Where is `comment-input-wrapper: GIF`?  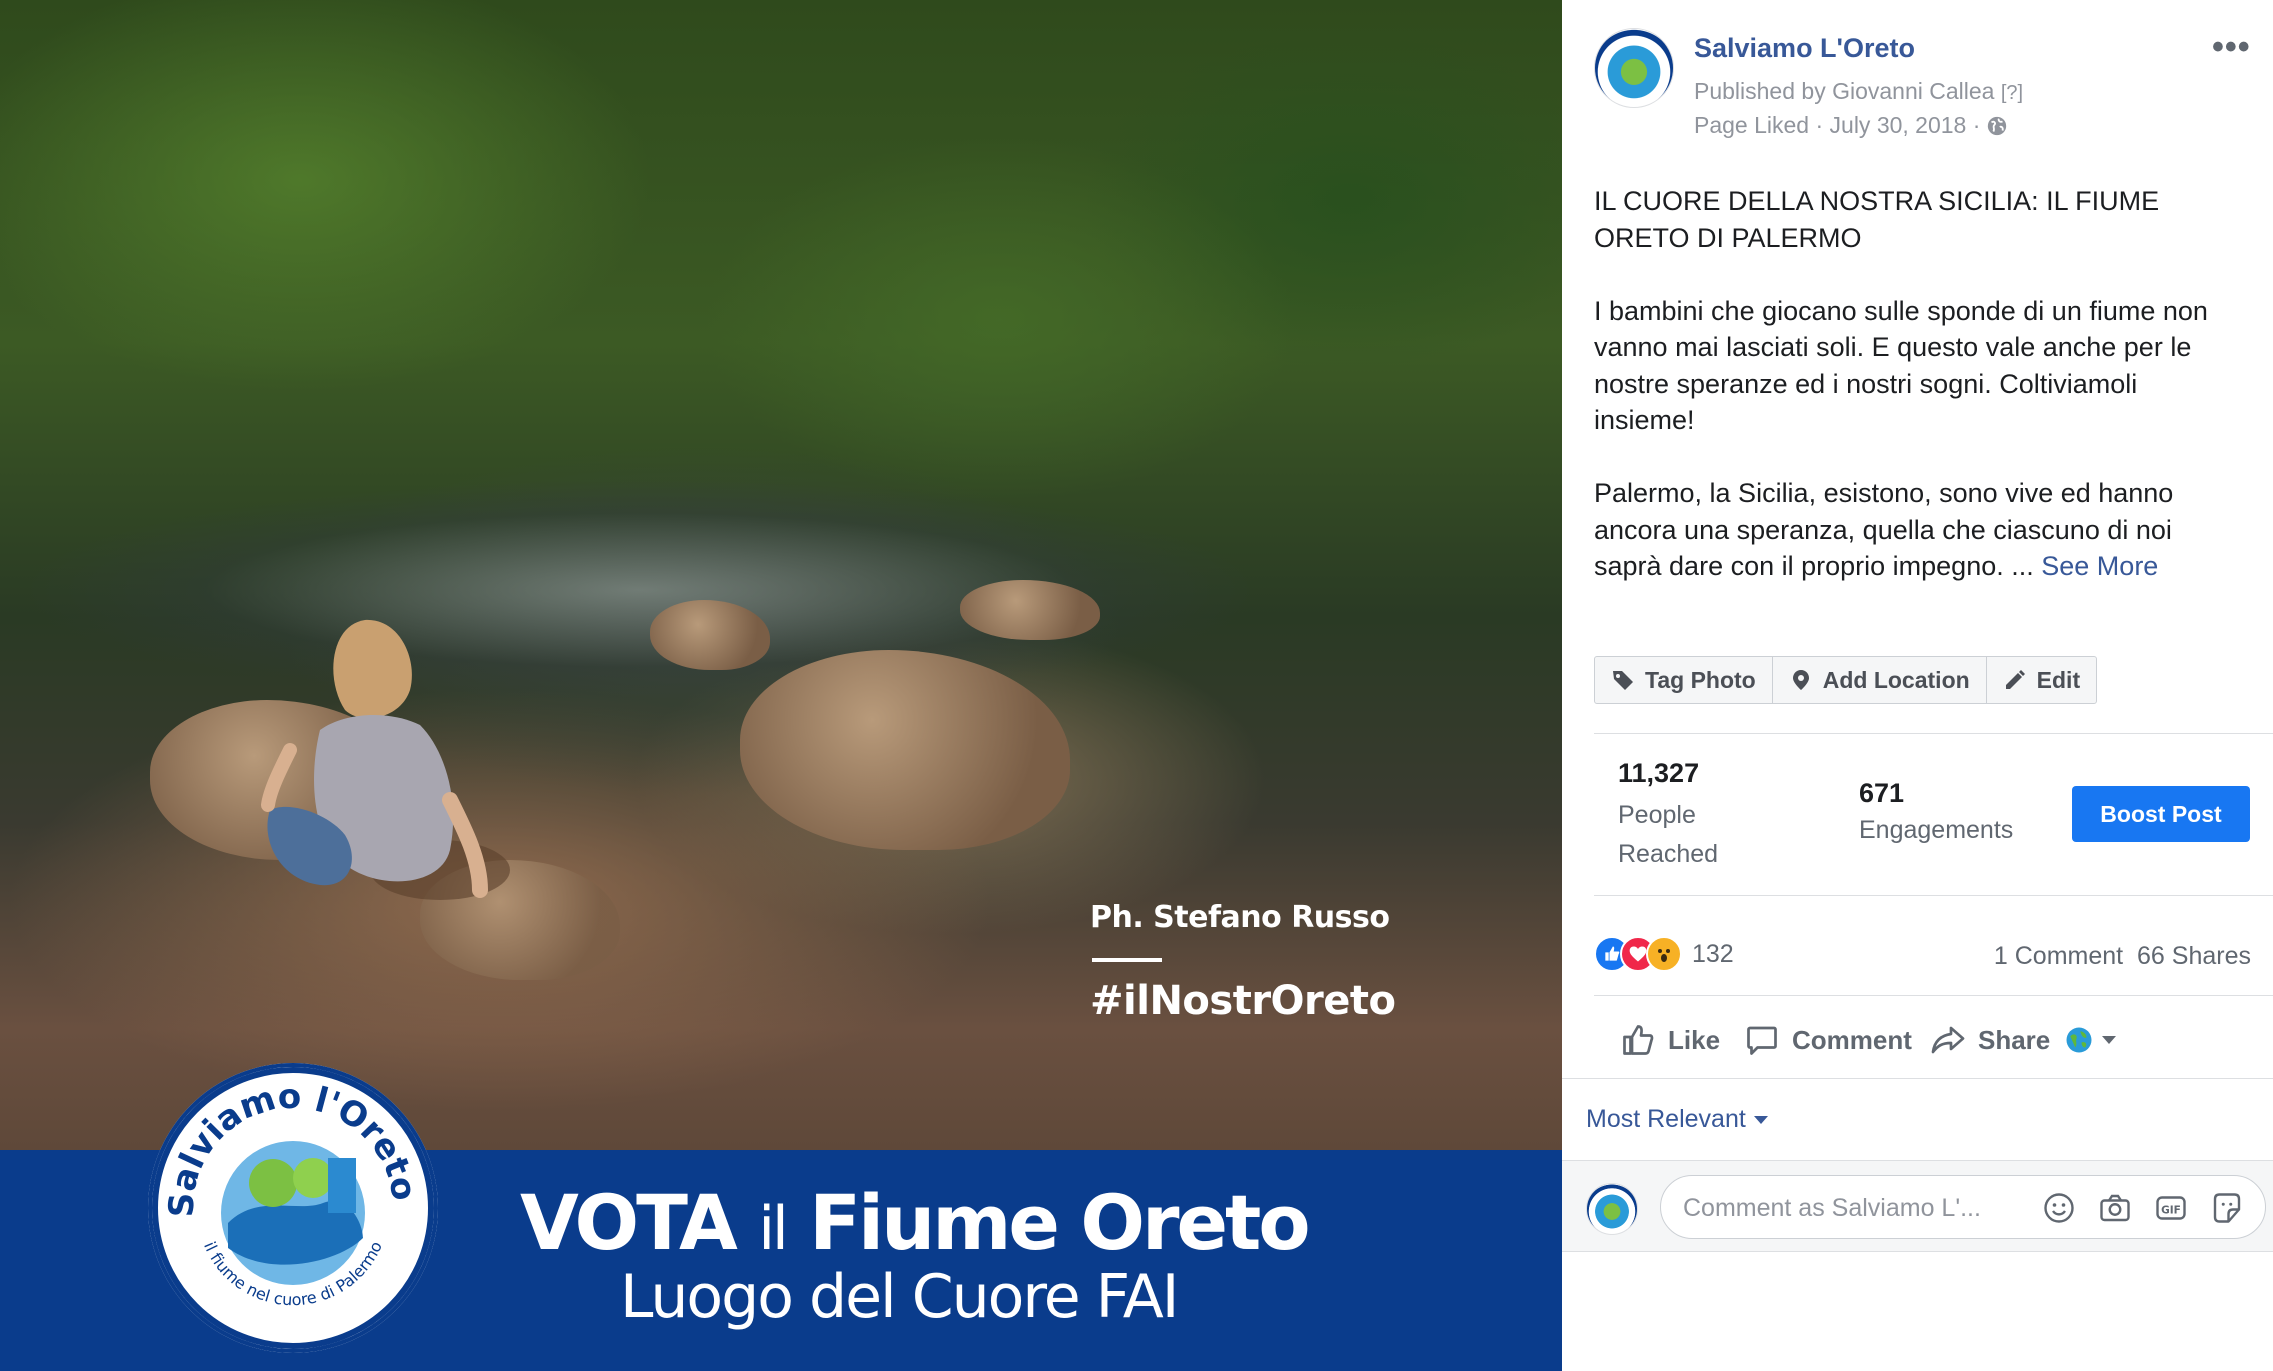 comment-input-wrapper: GIF is located at coordinates (1963, 1207).